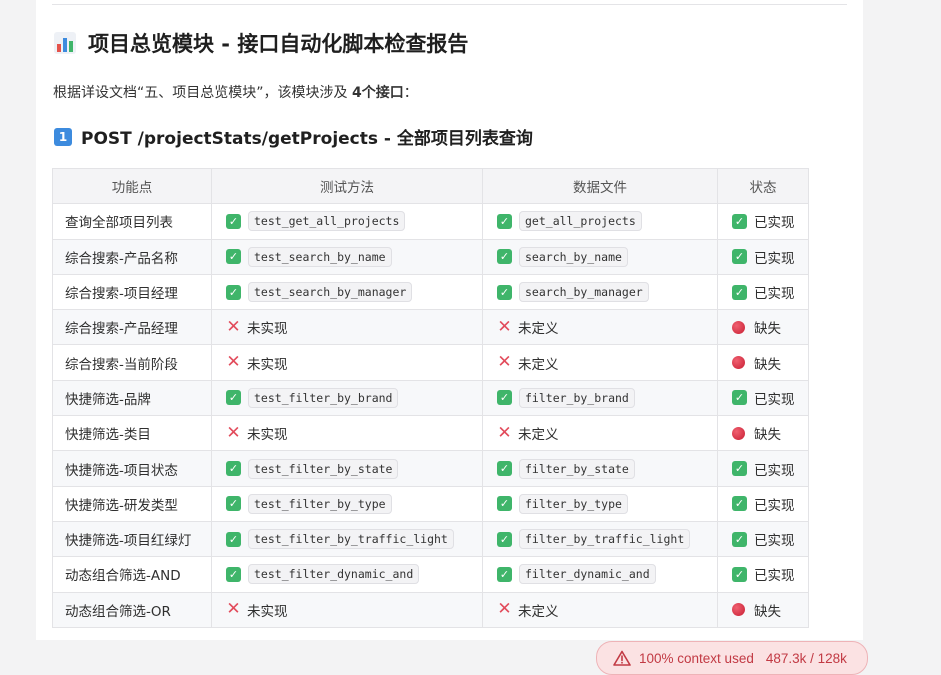 Image resolution: width=941 pixels, height=675 pixels. What do you see at coordinates (806, 658) in the screenshot?
I see `context-usage-value: 487.3k / 128k` at bounding box center [806, 658].